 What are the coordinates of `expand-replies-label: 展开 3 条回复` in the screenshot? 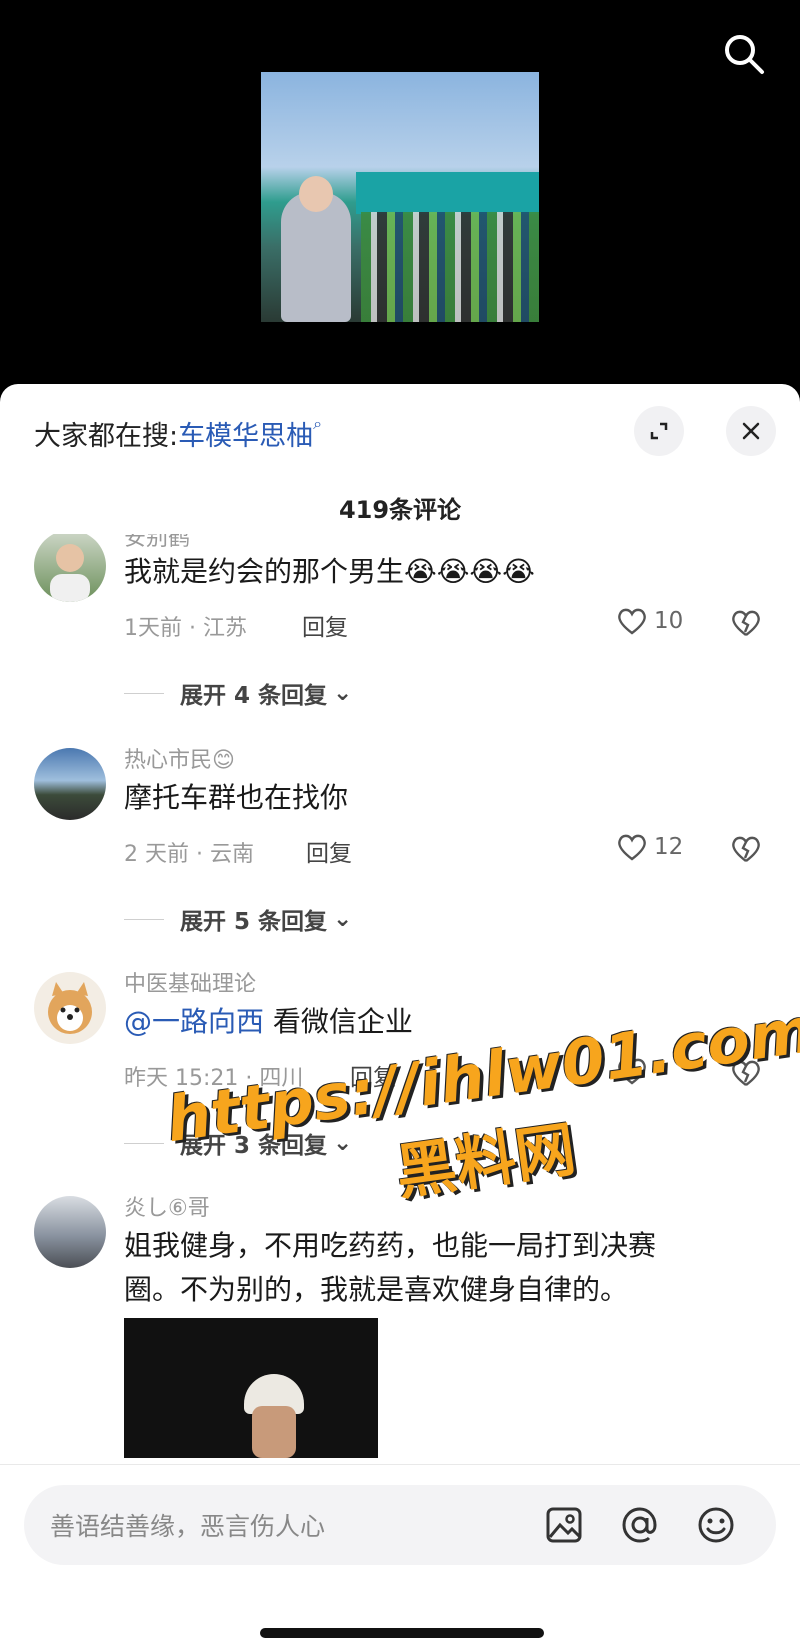 It's located at (254, 1146).